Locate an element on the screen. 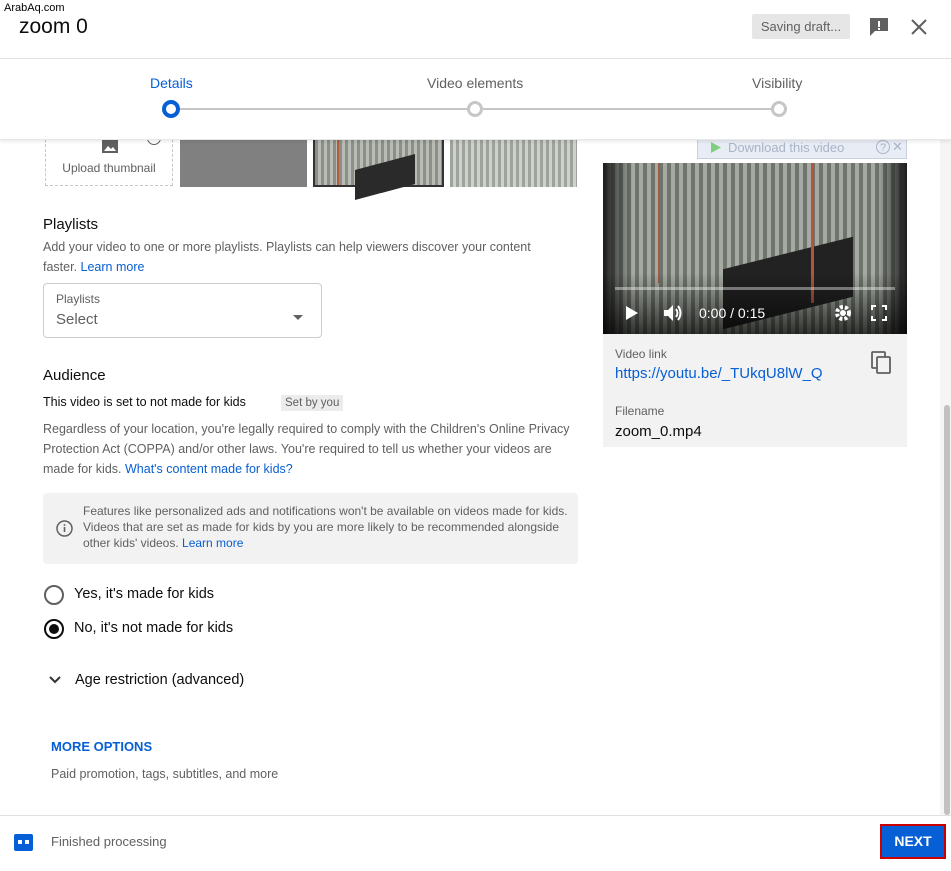  close-icon is located at coordinates (919, 27).